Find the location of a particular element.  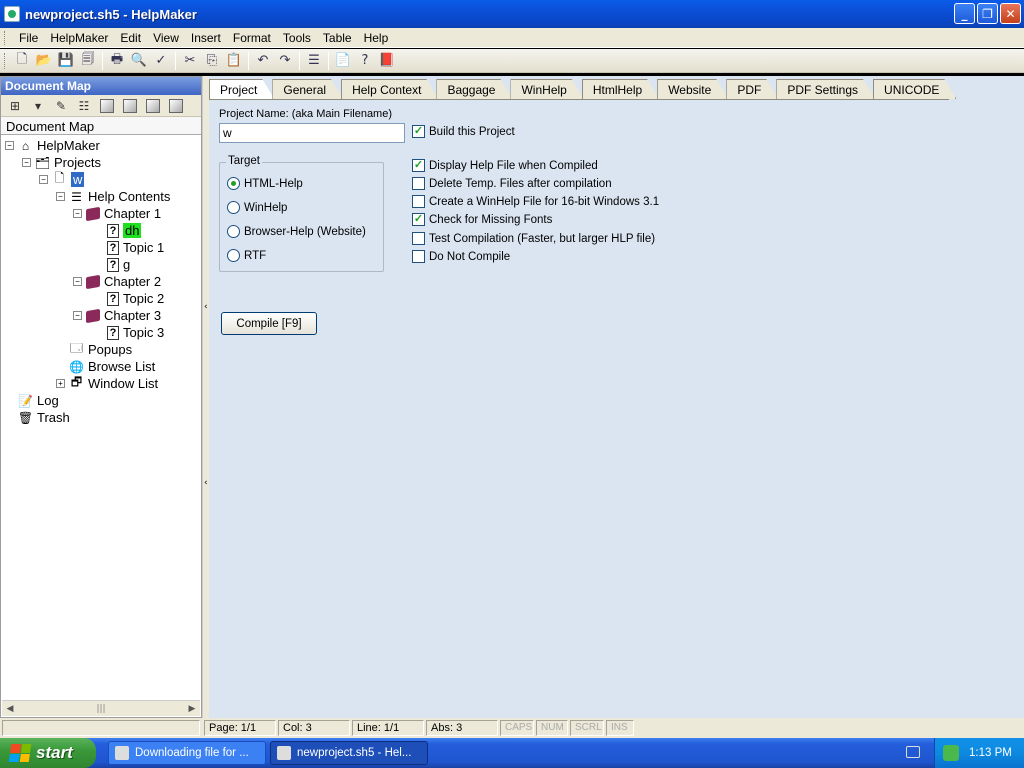

menu-help: Help is located at coordinates (376, 38).